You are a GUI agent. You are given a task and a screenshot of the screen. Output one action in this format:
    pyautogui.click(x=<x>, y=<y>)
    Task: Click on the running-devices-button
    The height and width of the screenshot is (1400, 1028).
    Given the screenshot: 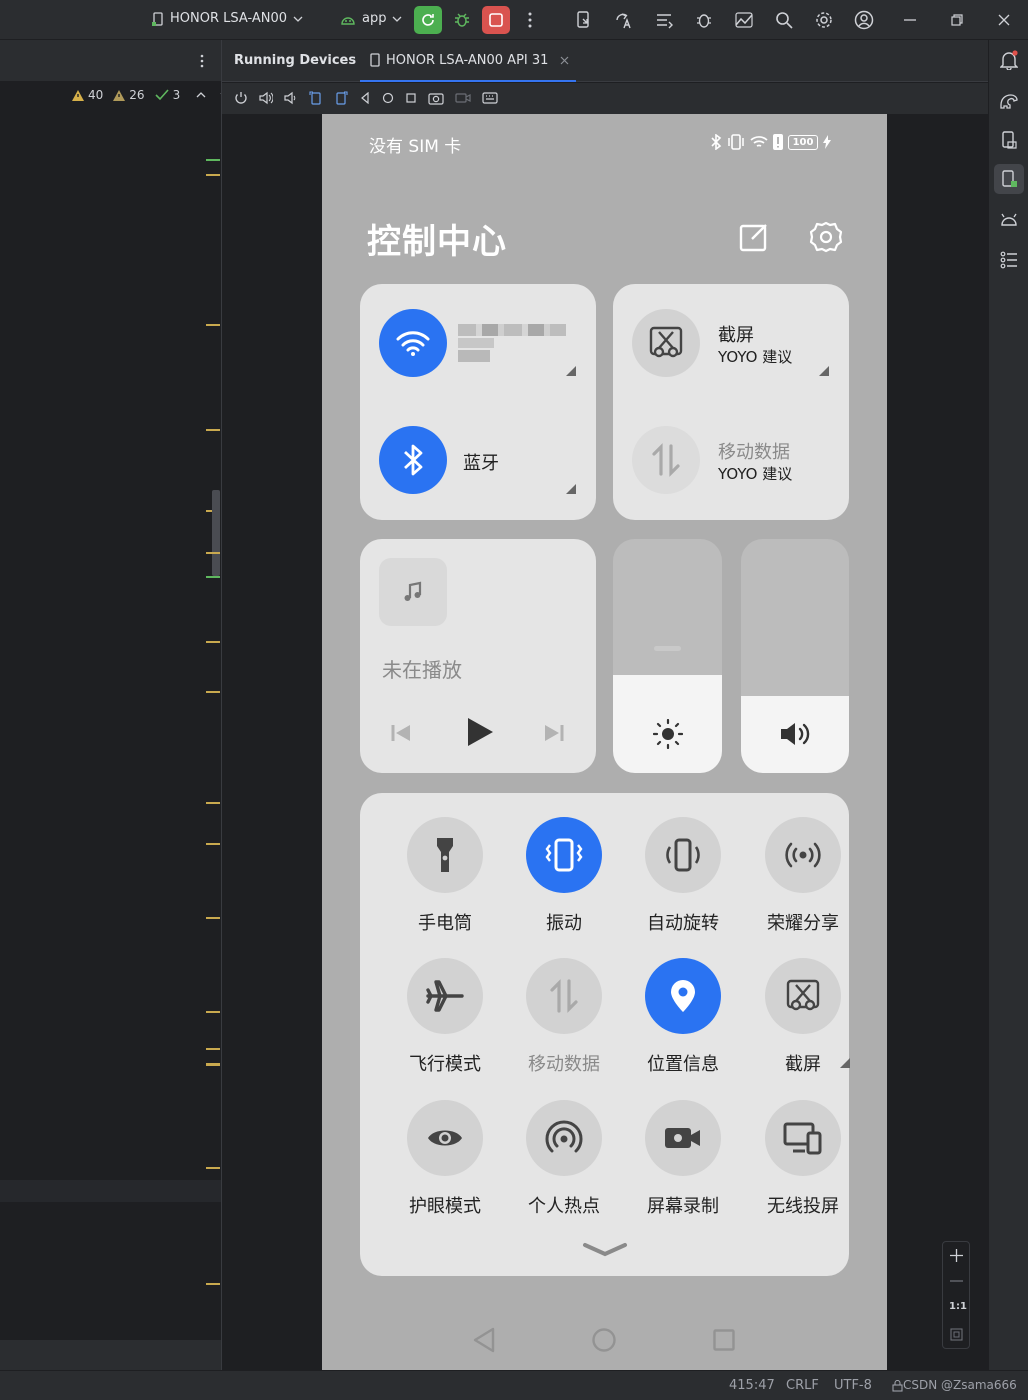 What is the action you would take?
    pyautogui.click(x=1009, y=179)
    